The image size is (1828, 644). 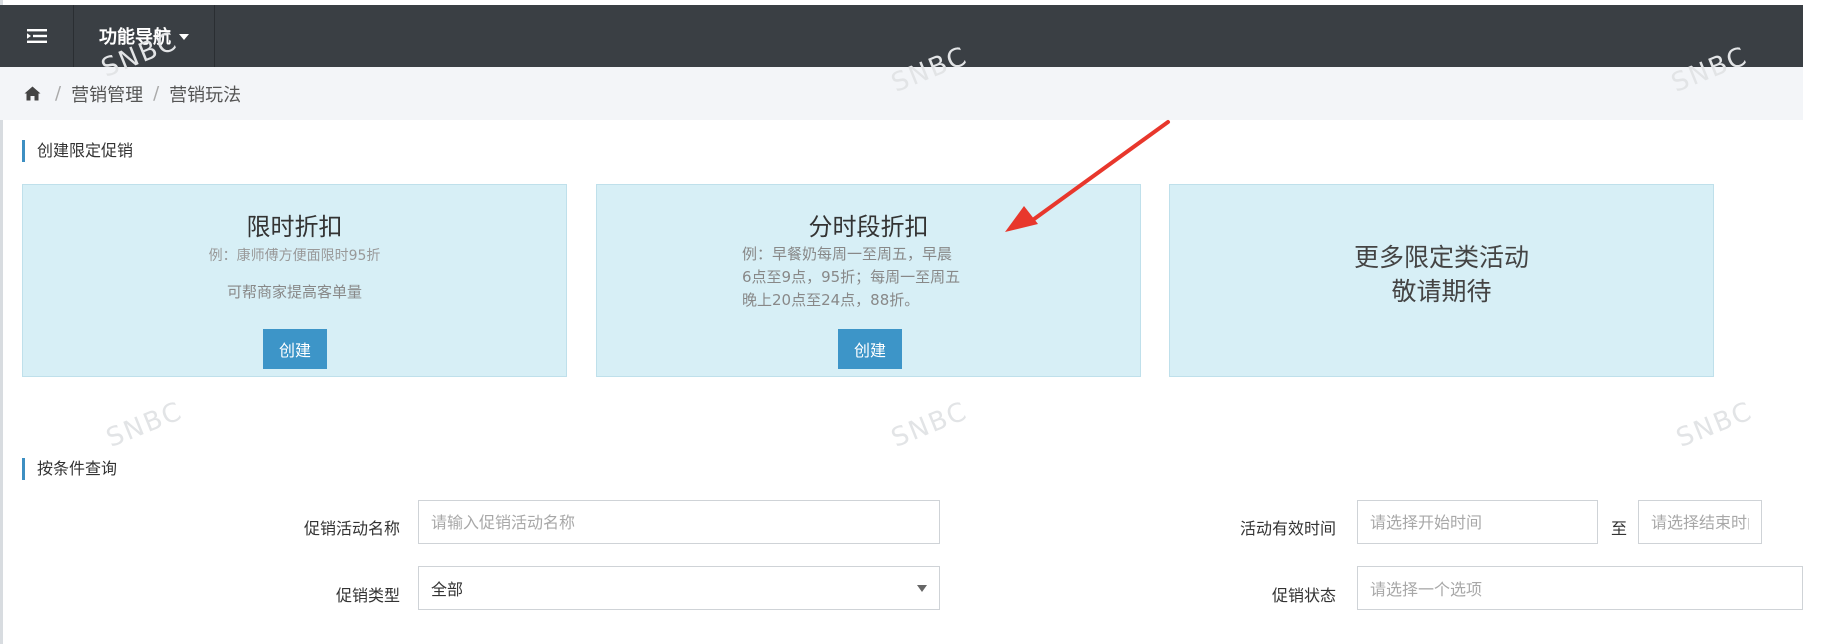 What do you see at coordinates (351, 528) in the screenshot?
I see `promotion-name-label: 促销活动名称` at bounding box center [351, 528].